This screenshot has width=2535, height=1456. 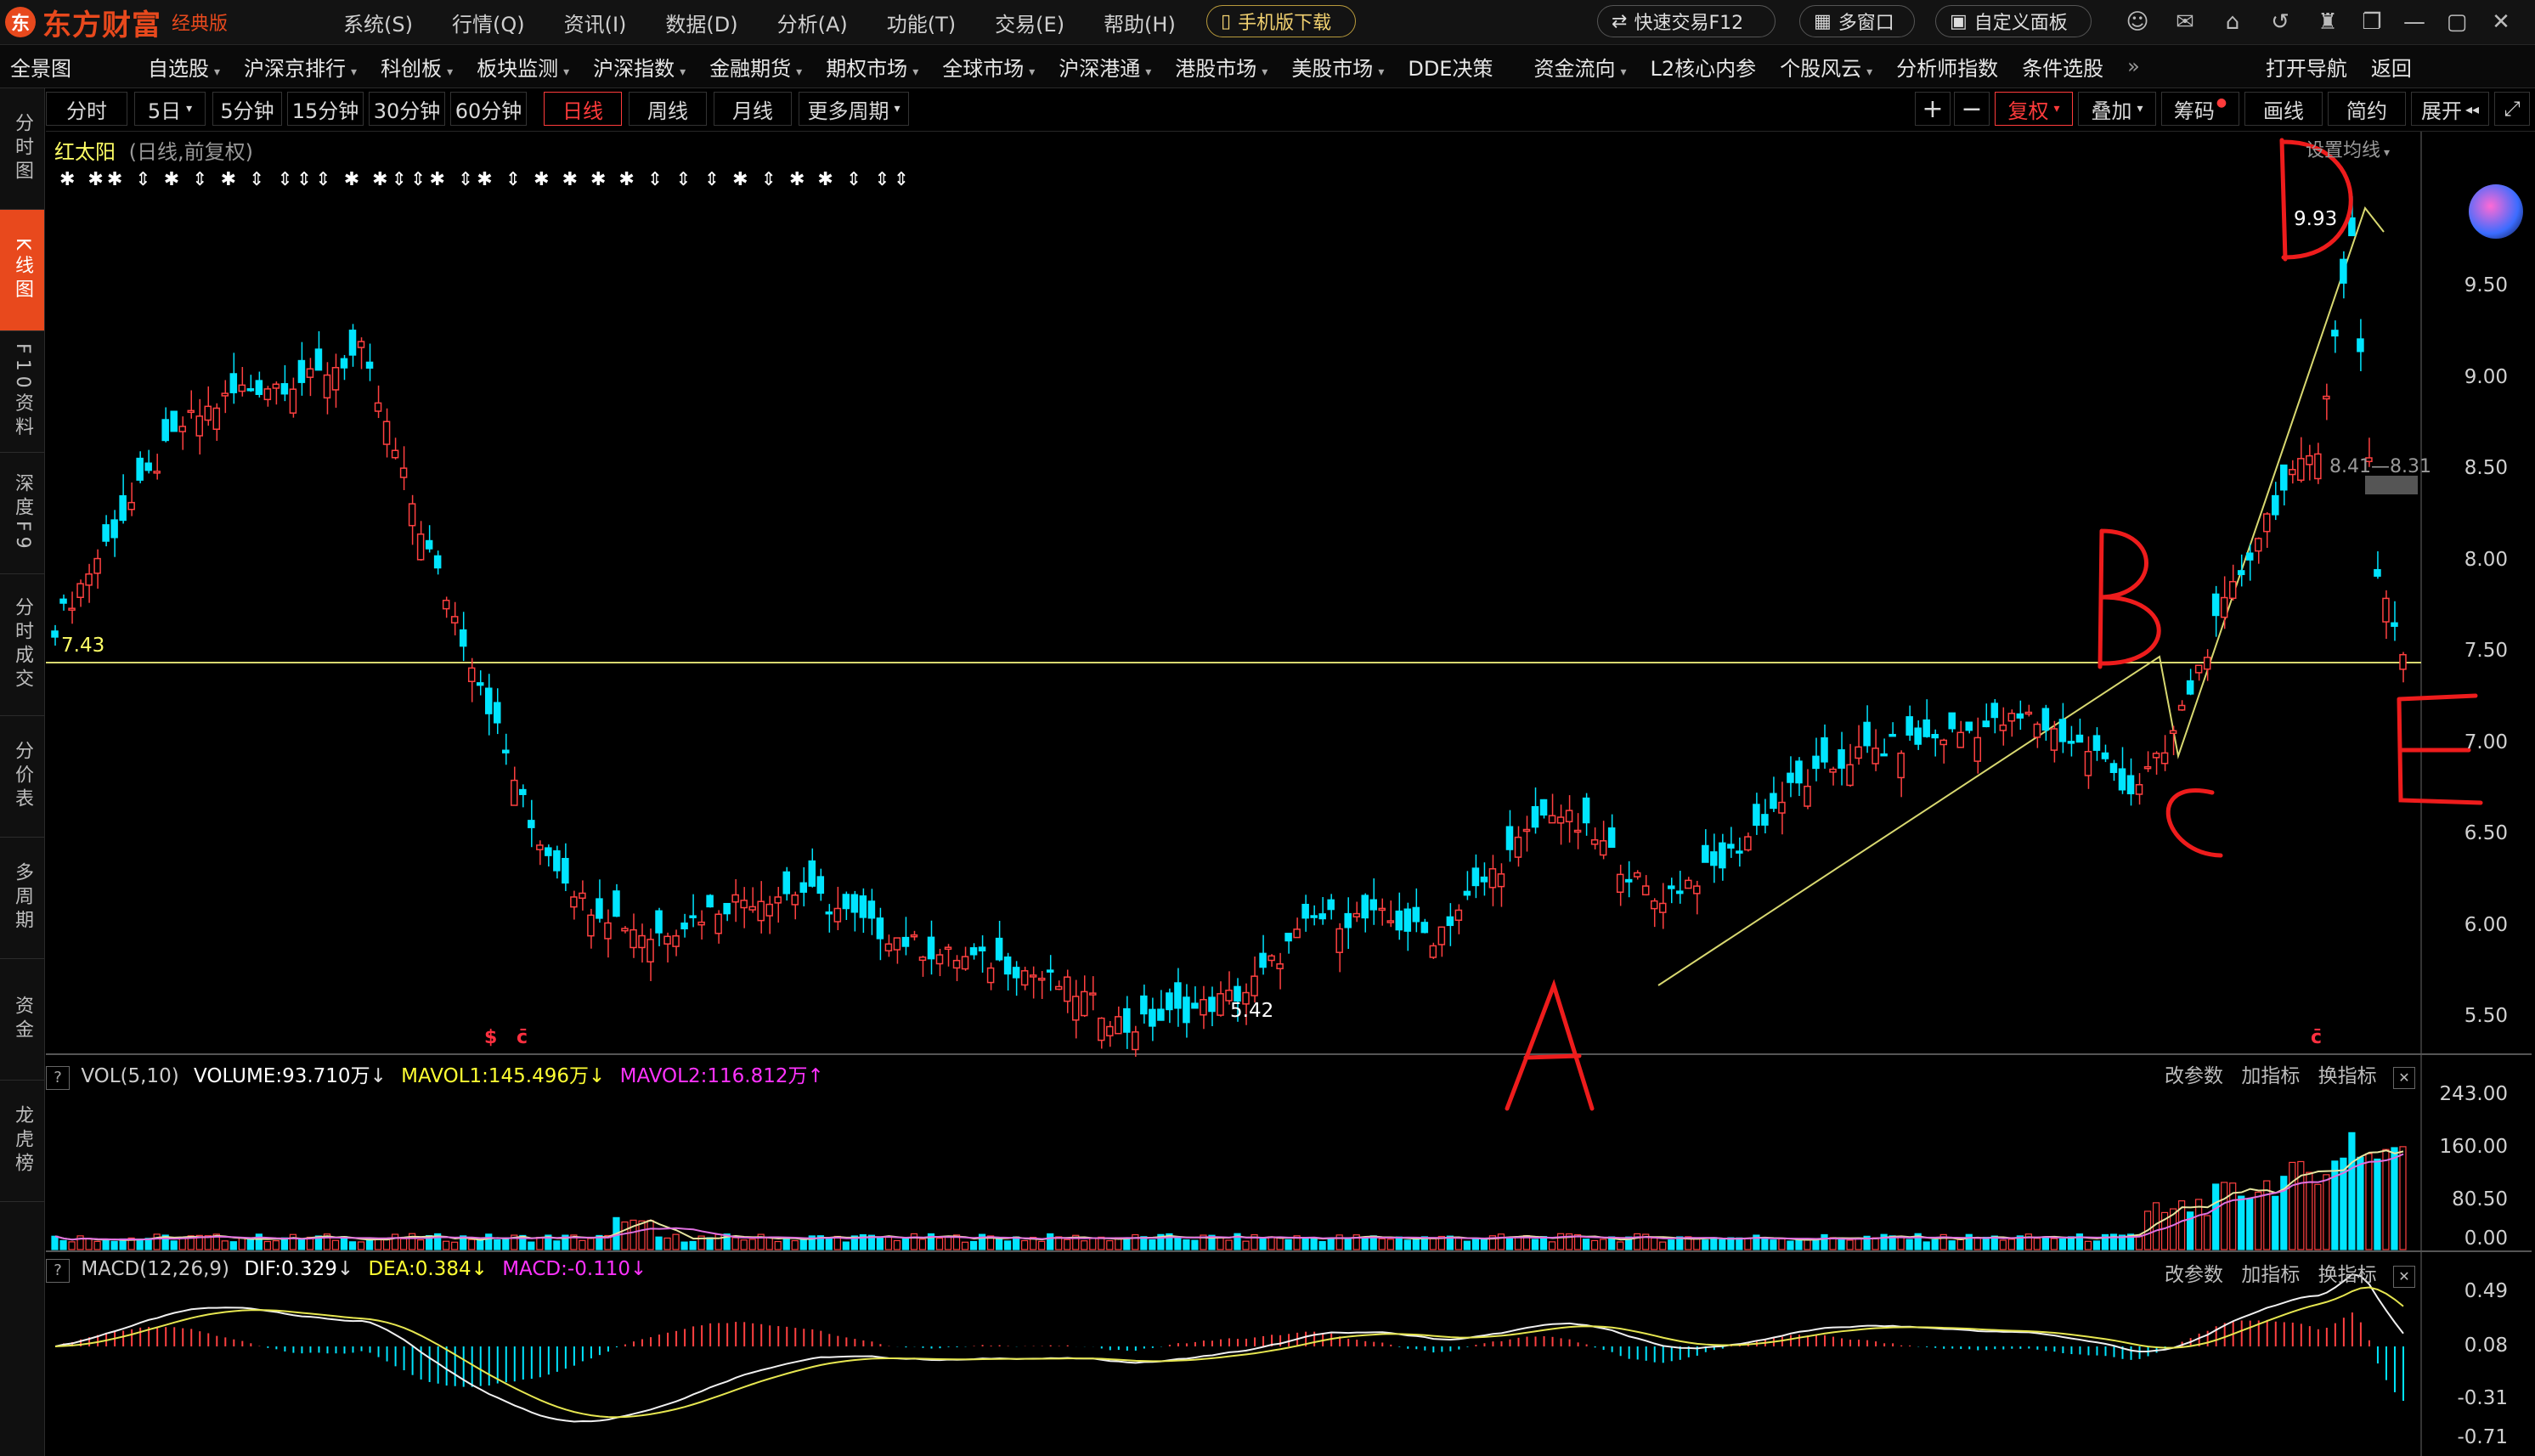 What do you see at coordinates (1972, 109) in the screenshot?
I see `zoom-out-button: −` at bounding box center [1972, 109].